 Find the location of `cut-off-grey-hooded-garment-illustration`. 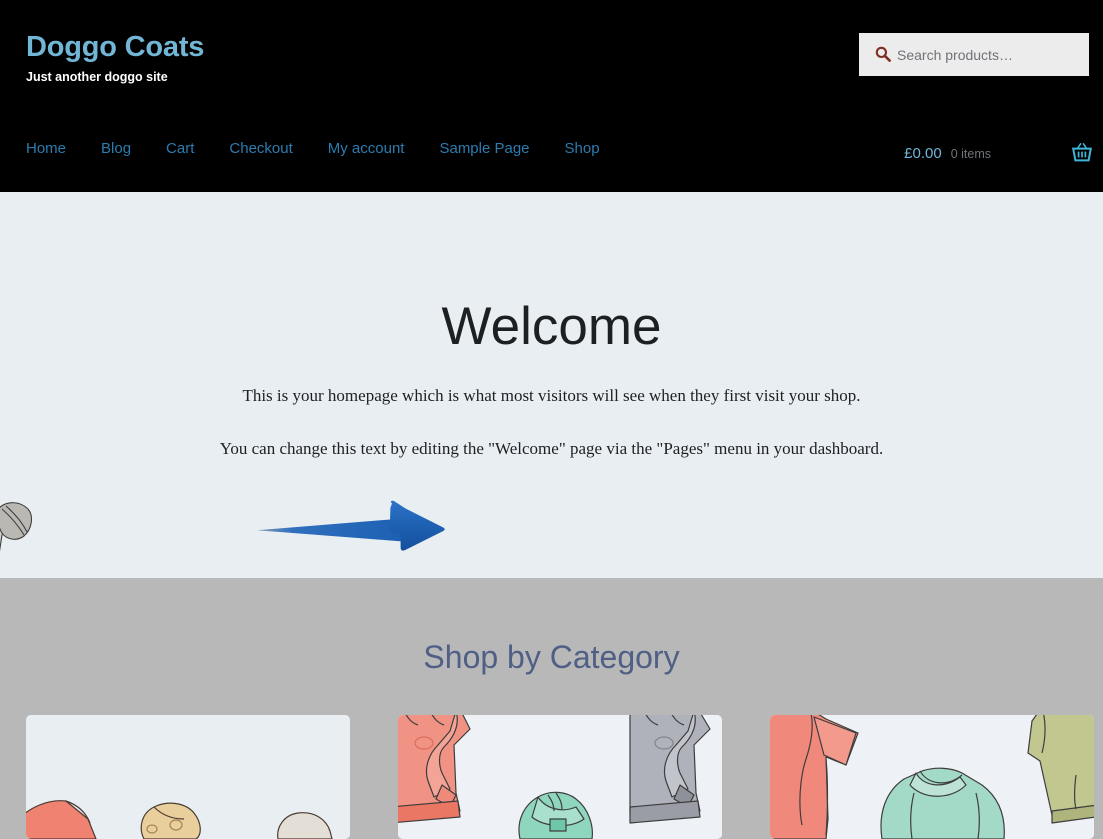

cut-off-grey-hooded-garment-illustration is located at coordinates (36, 533).